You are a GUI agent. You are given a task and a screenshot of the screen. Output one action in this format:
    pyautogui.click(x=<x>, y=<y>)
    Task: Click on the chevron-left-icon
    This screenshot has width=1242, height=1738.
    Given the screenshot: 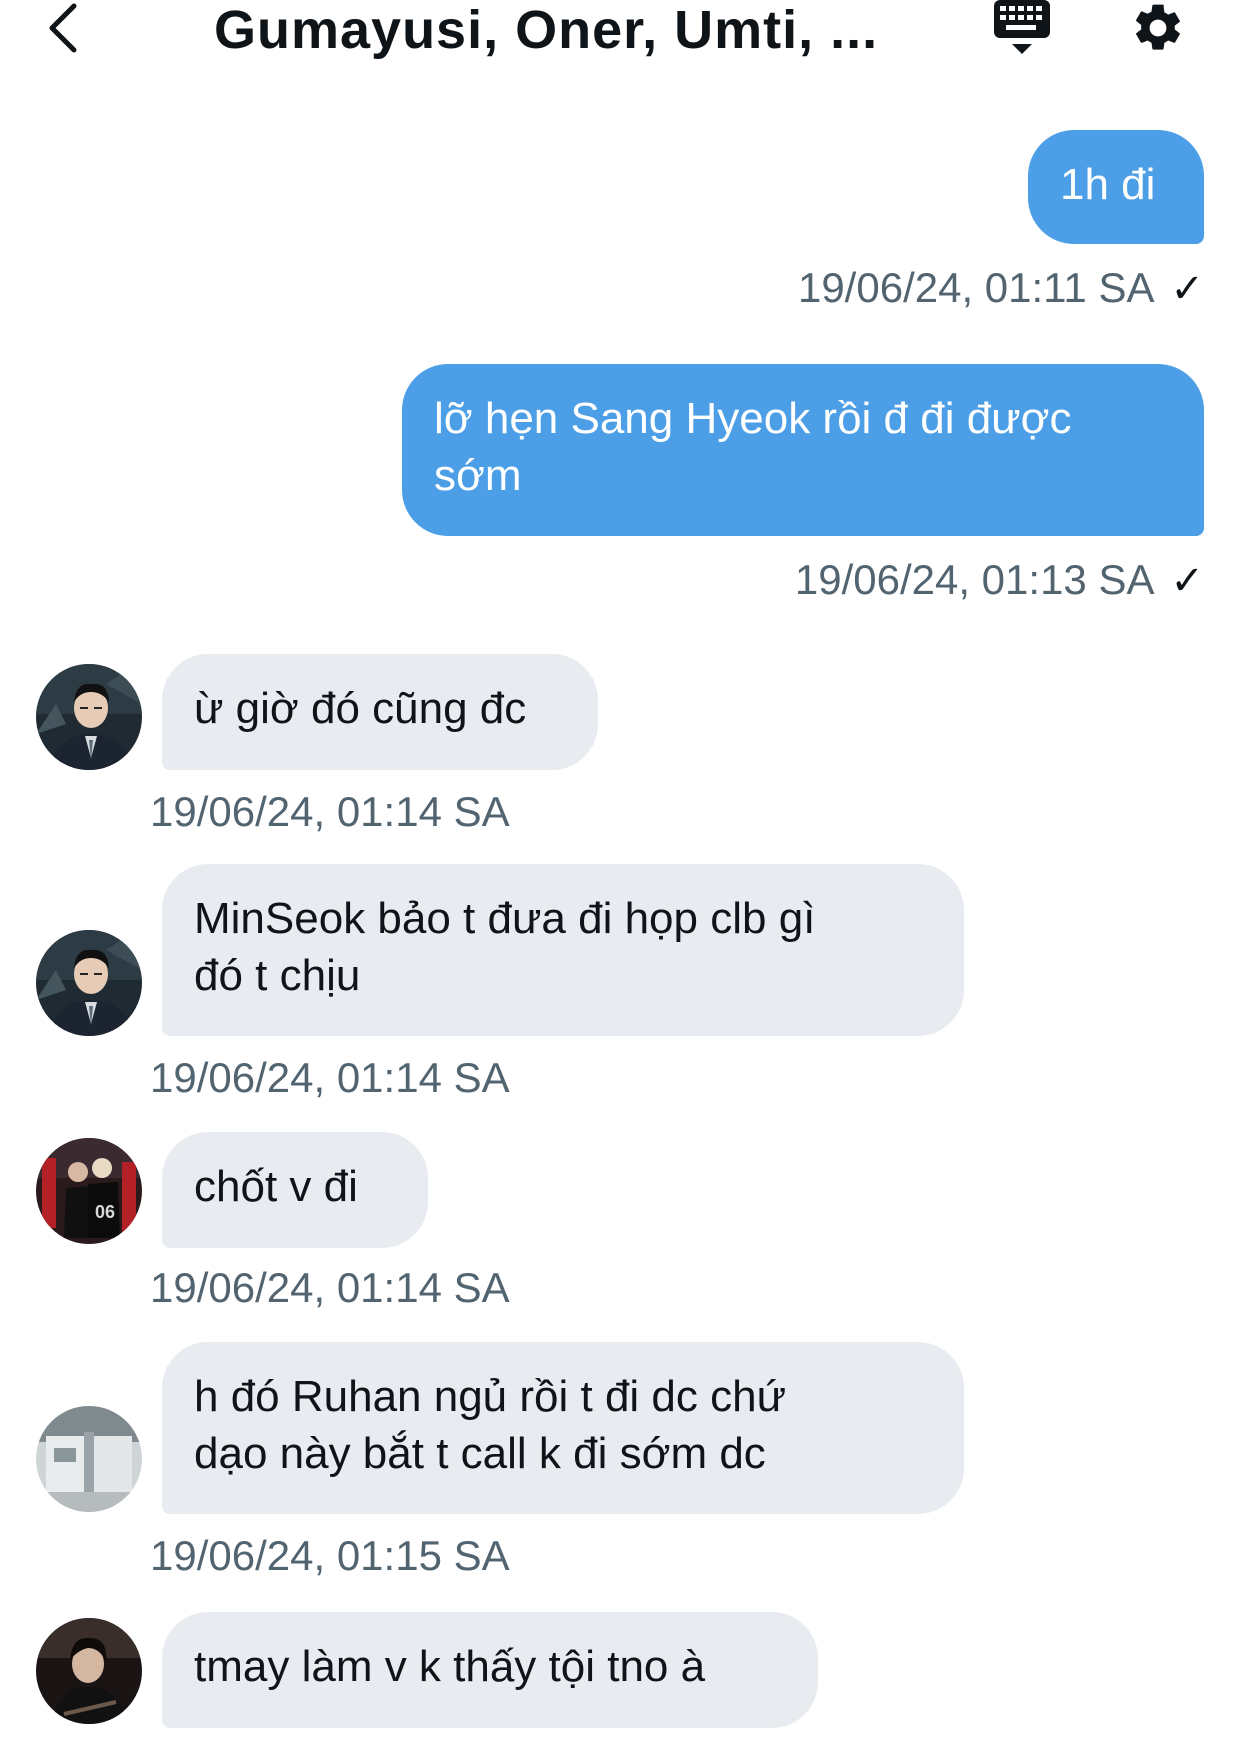 What is the action you would take?
    pyautogui.click(x=63, y=28)
    